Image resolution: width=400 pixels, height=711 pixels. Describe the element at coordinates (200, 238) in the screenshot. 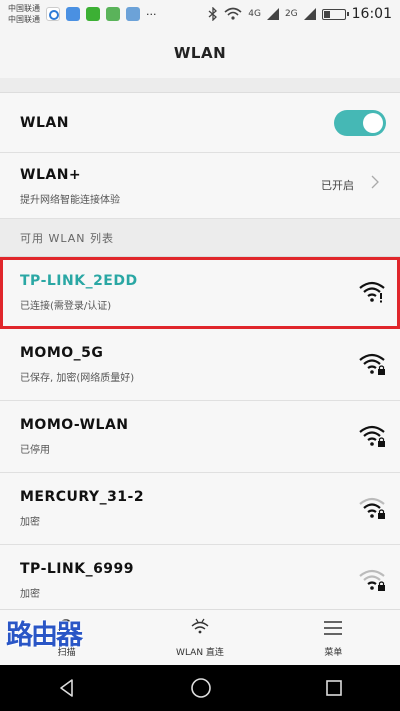

I see `available-networks-header: 可用 WLAN 列表` at that location.